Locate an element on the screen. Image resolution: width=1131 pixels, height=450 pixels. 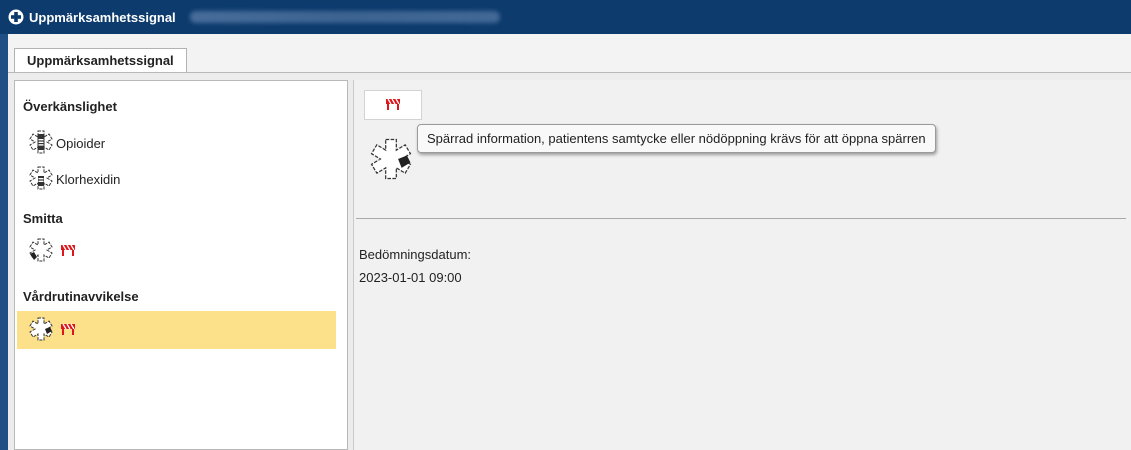
infection-star-icon is located at coordinates (41, 251).